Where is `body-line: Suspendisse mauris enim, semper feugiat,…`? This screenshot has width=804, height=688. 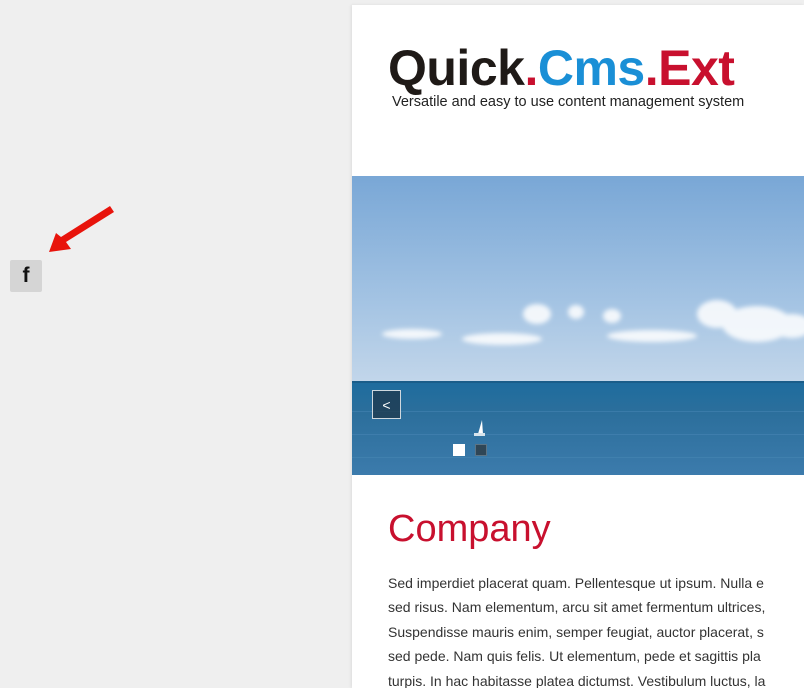 body-line: Suspendisse mauris enim, semper feugiat,… is located at coordinates (576, 631).